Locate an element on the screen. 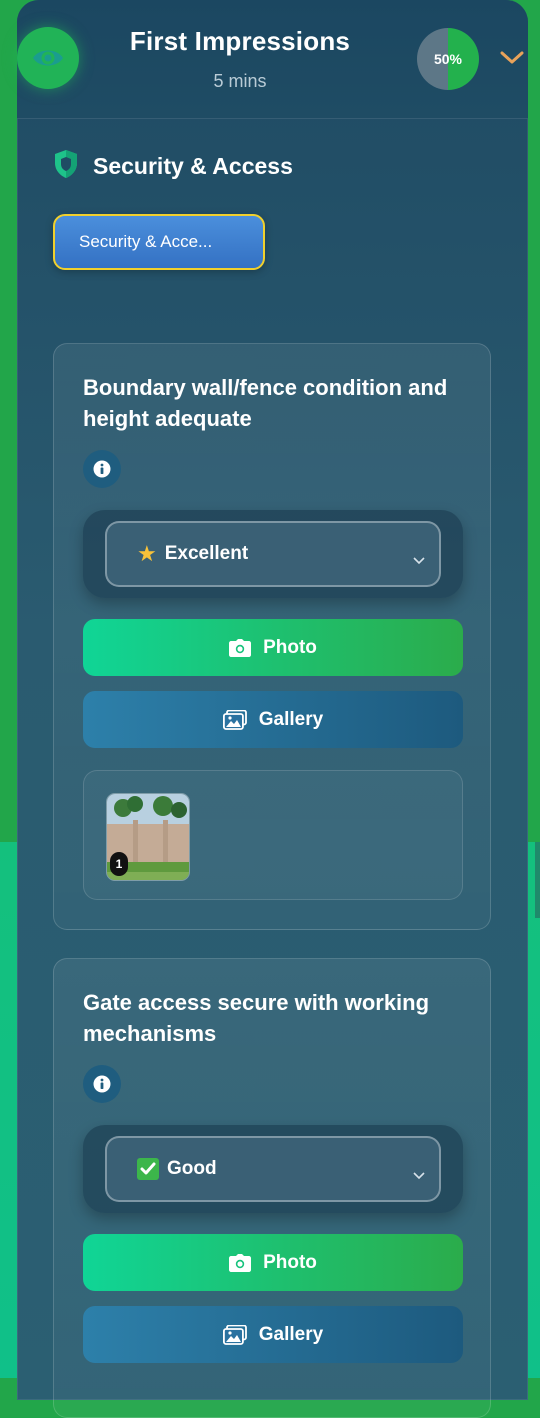 The height and width of the screenshot is (1418, 540). section-heading: Security & Access is located at coordinates (173, 166).